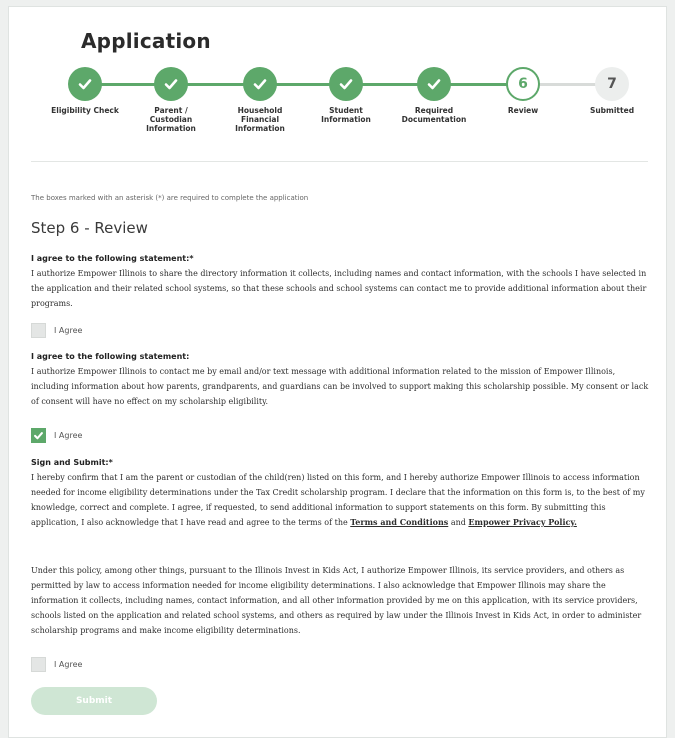 The width and height of the screenshot is (675, 738). I want to click on agree-contact-consent-checkbox-row: I Agree, so click(56, 435).